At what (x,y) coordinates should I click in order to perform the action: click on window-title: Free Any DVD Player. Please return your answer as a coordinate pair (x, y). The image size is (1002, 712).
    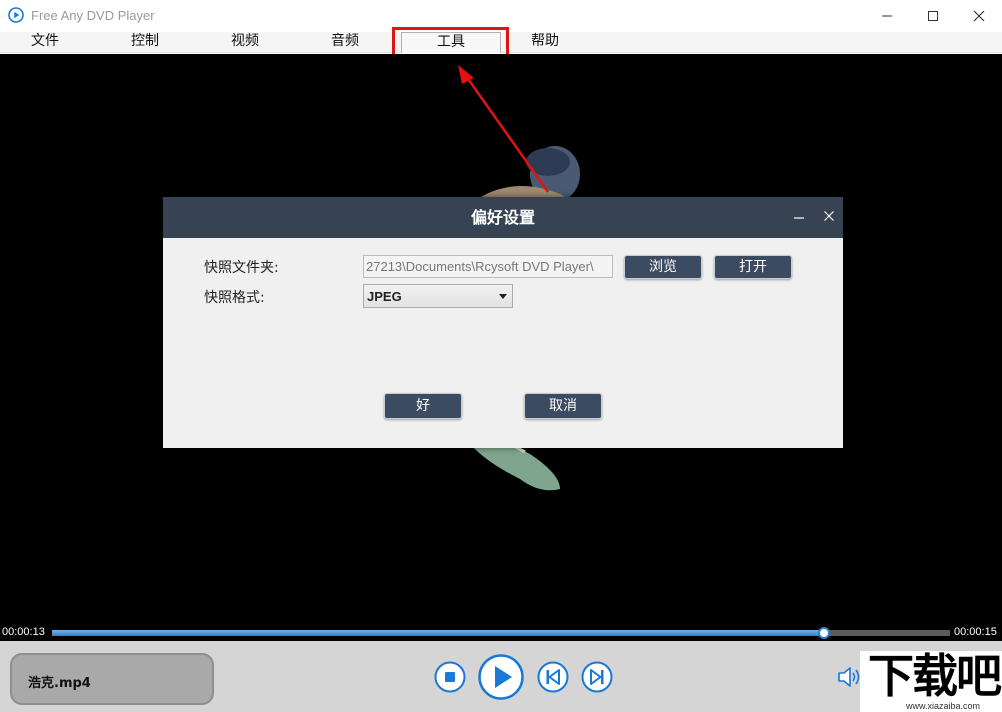
    Looking at the image, I should click on (93, 15).